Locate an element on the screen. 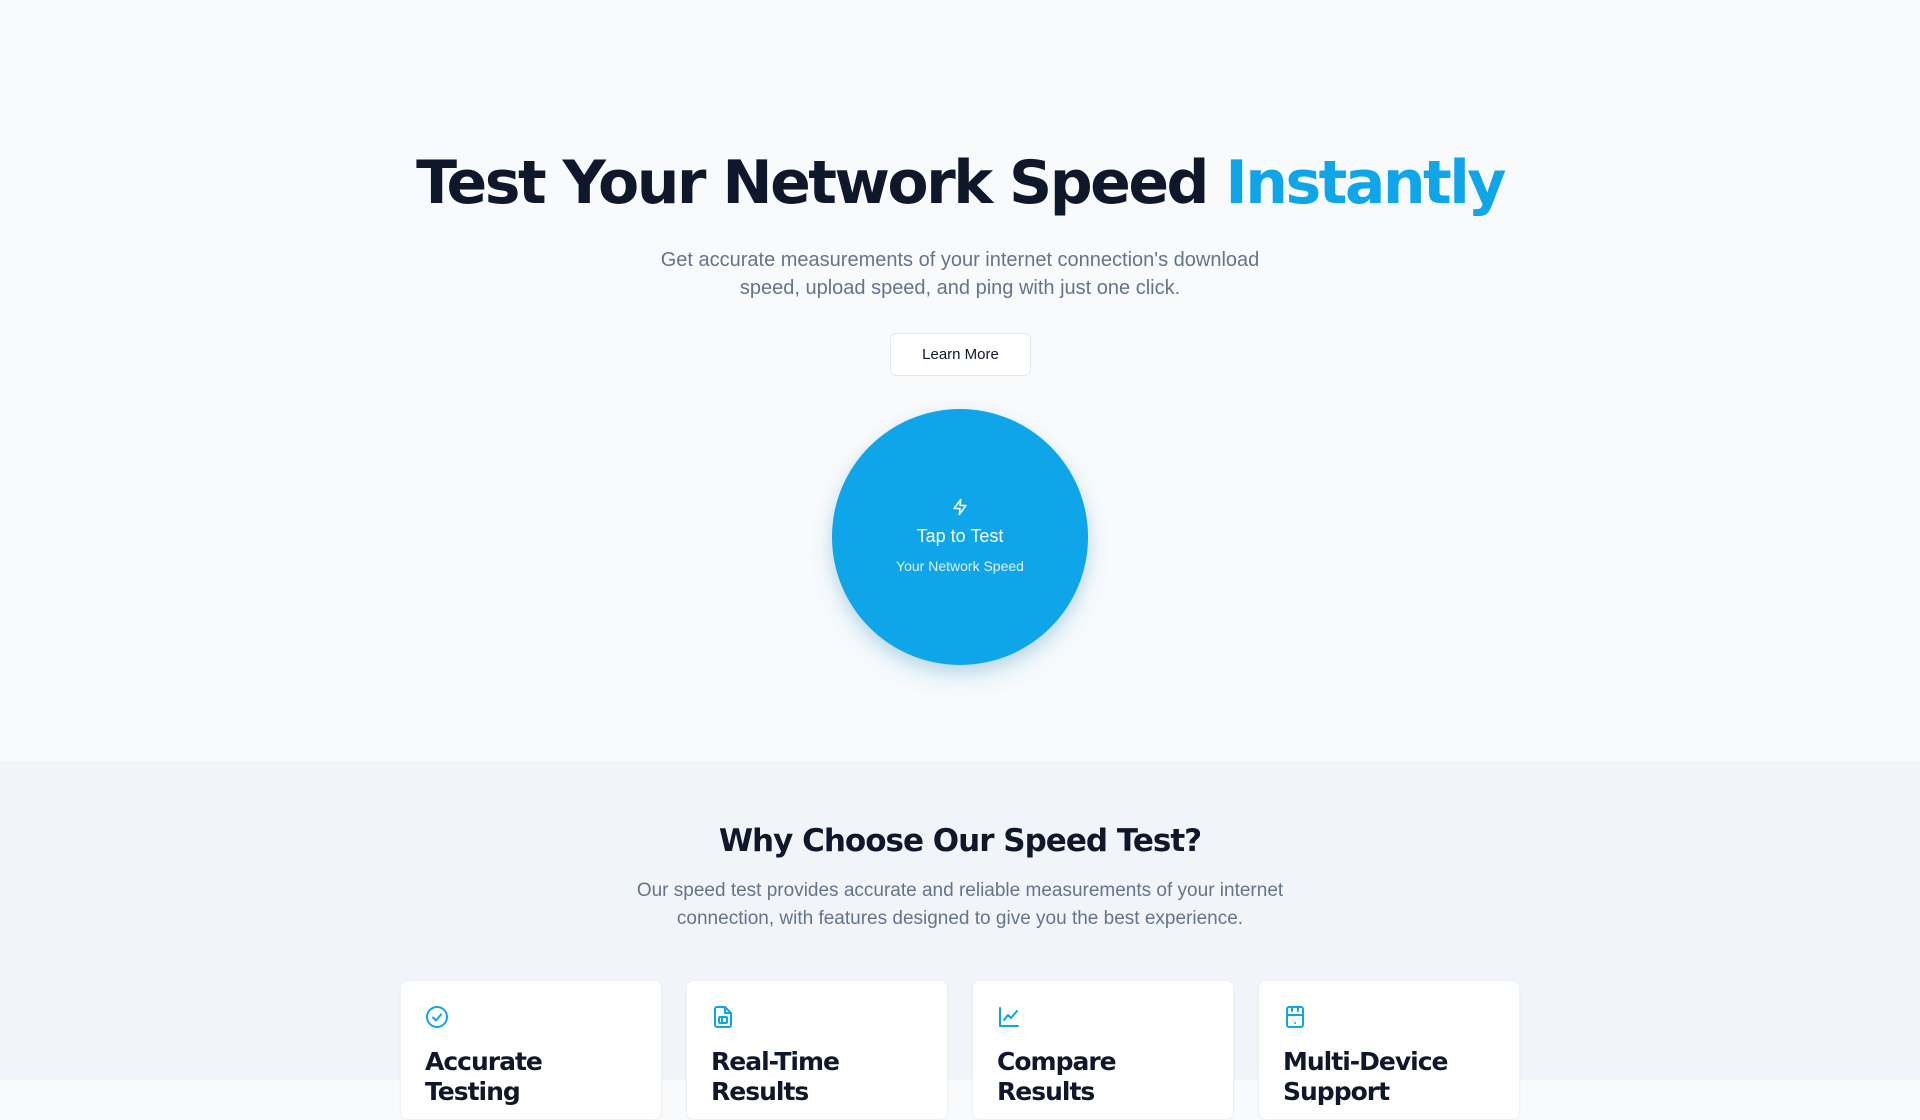 This screenshot has height=1120, width=1920. hero-title-accent: Instantly is located at coordinates (1365, 183).